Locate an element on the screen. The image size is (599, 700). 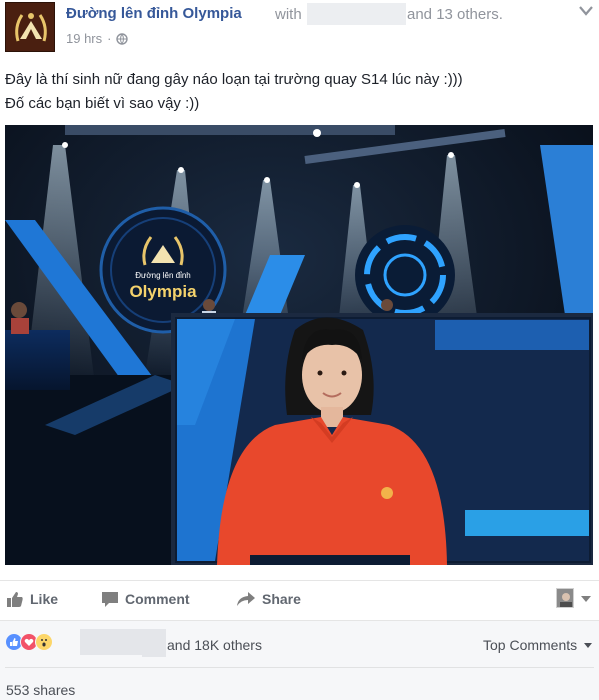
post-action-bar: Like Comment Share is located at coordinates (299, 600).